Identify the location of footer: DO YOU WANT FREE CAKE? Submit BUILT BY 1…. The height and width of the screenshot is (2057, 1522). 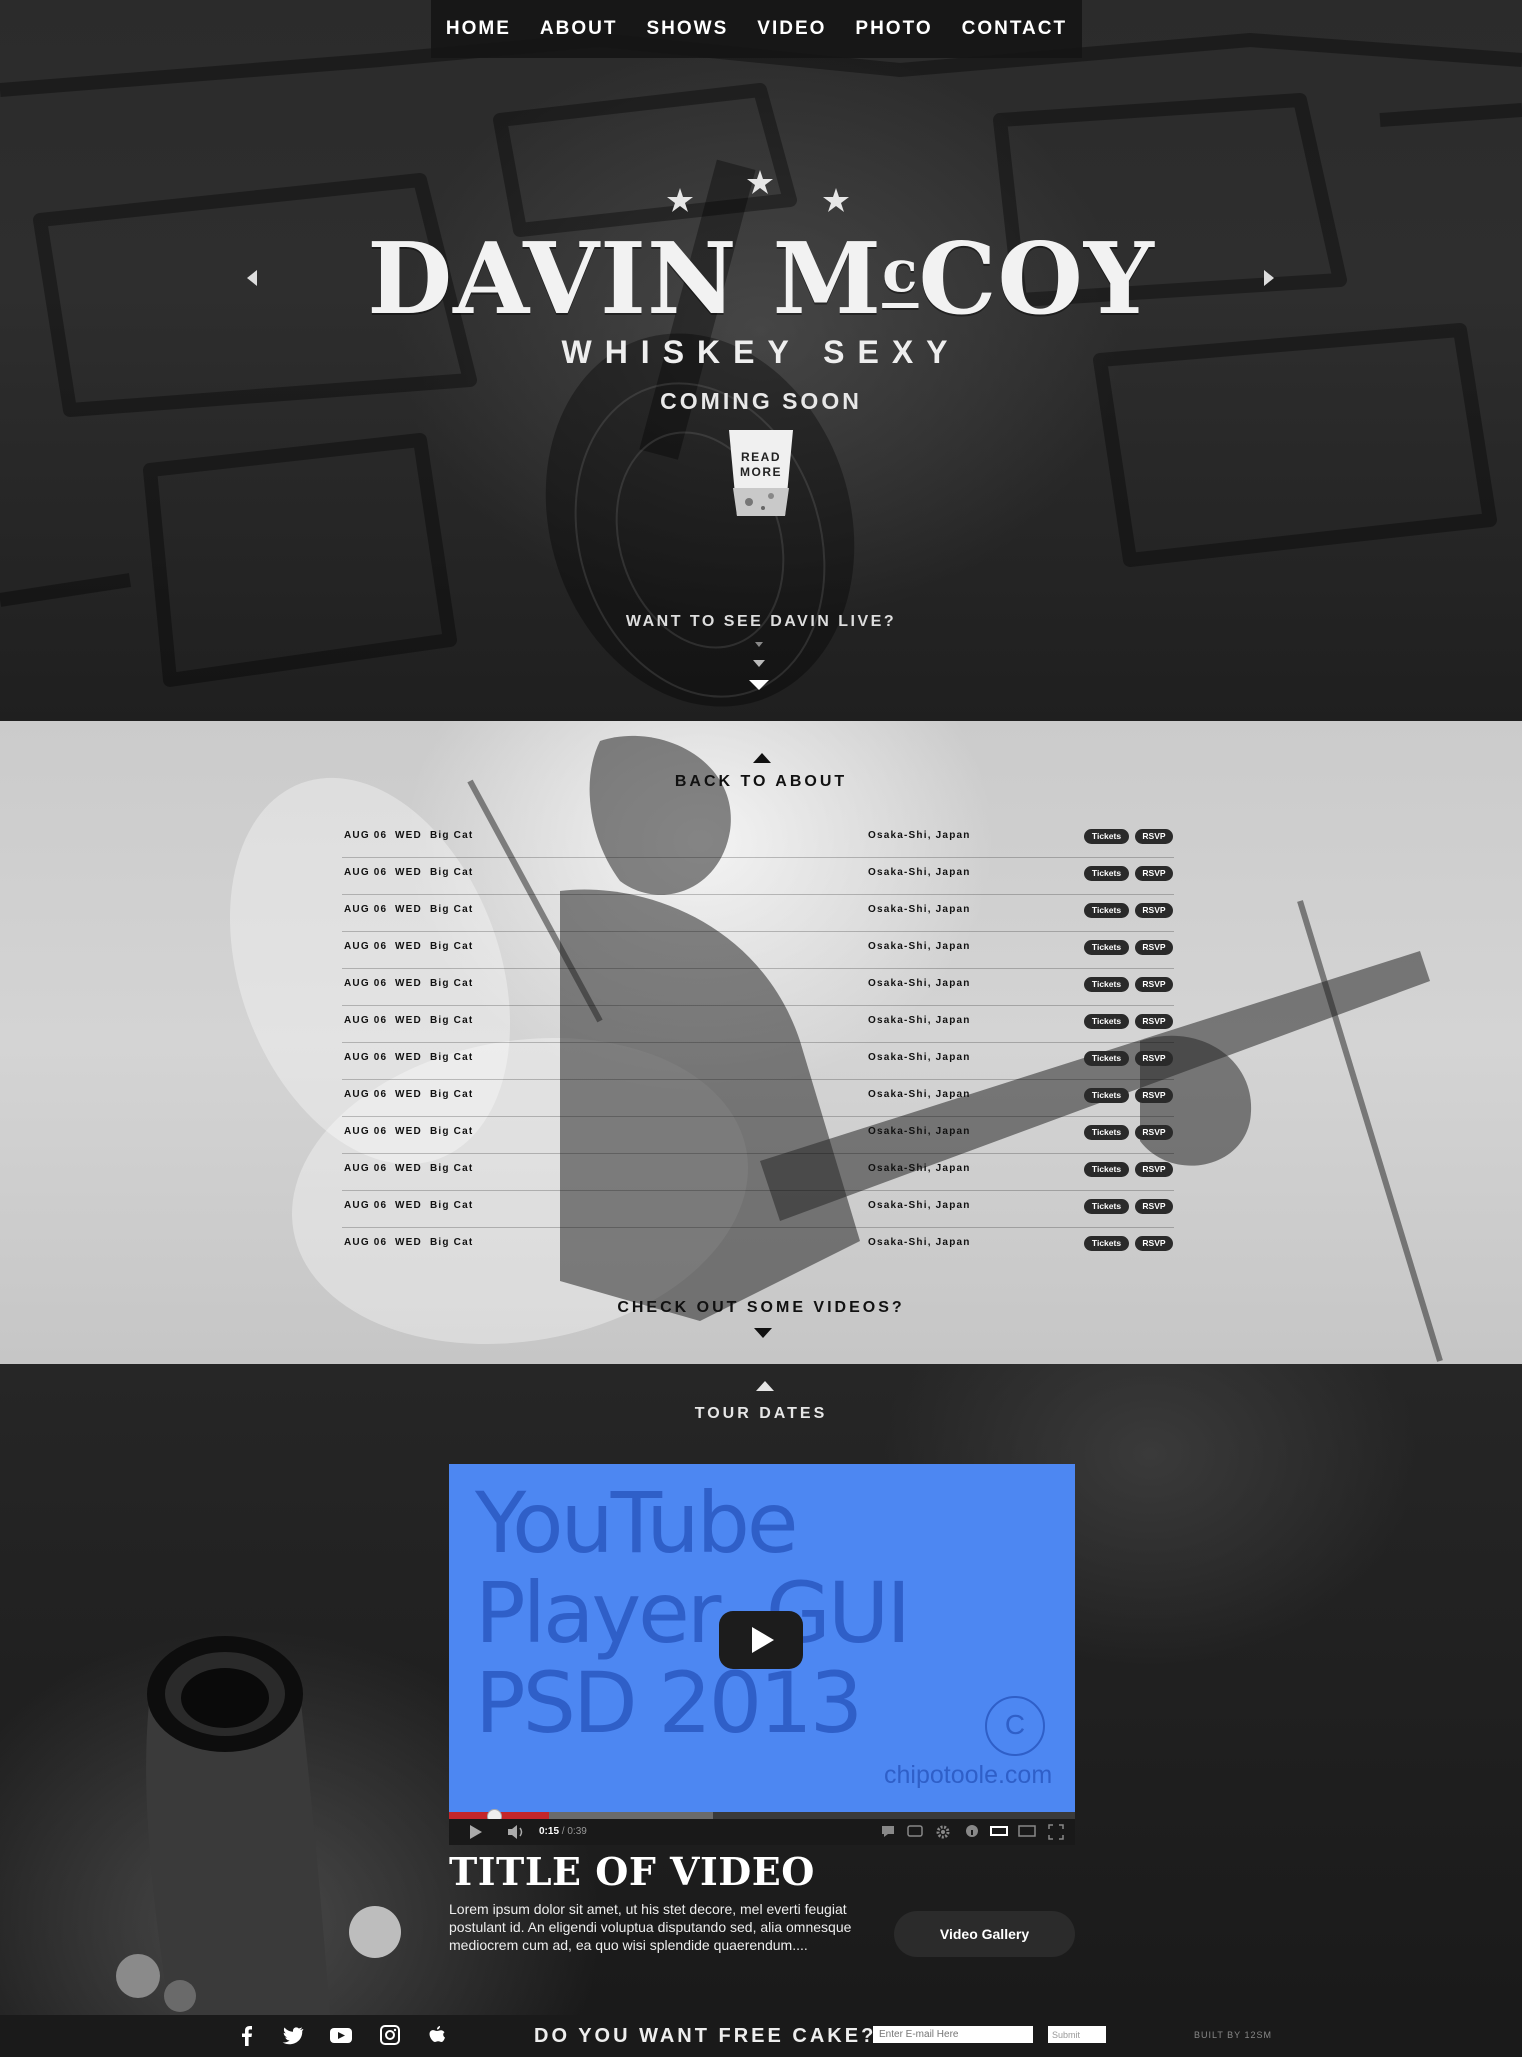
(761, 2036).